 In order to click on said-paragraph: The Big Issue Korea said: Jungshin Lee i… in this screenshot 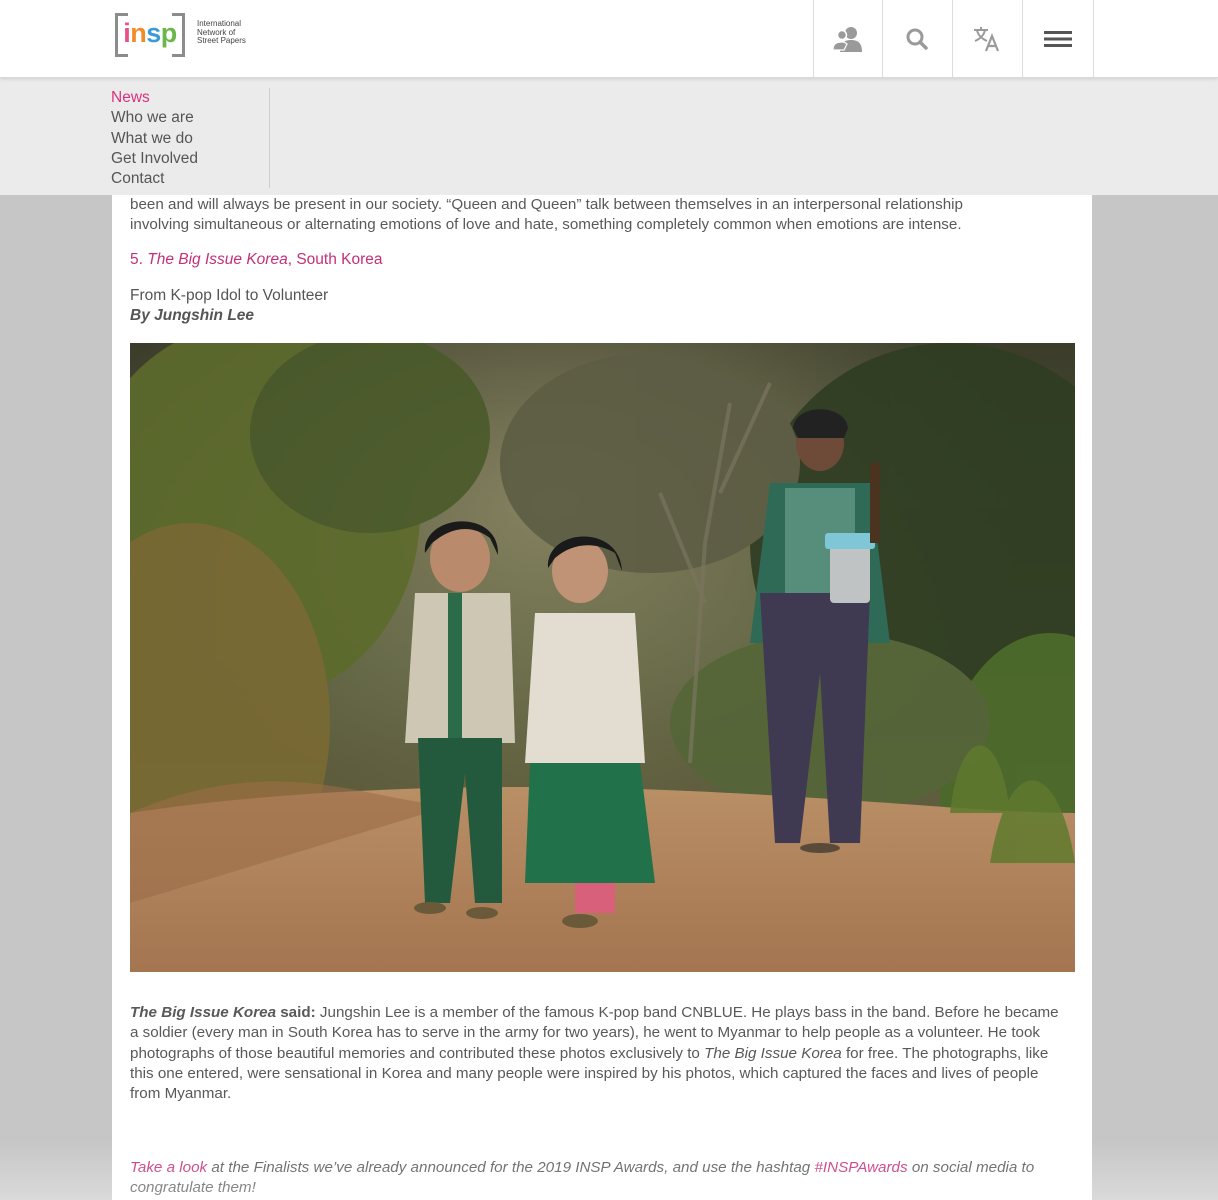, I will do `click(600, 1053)`.